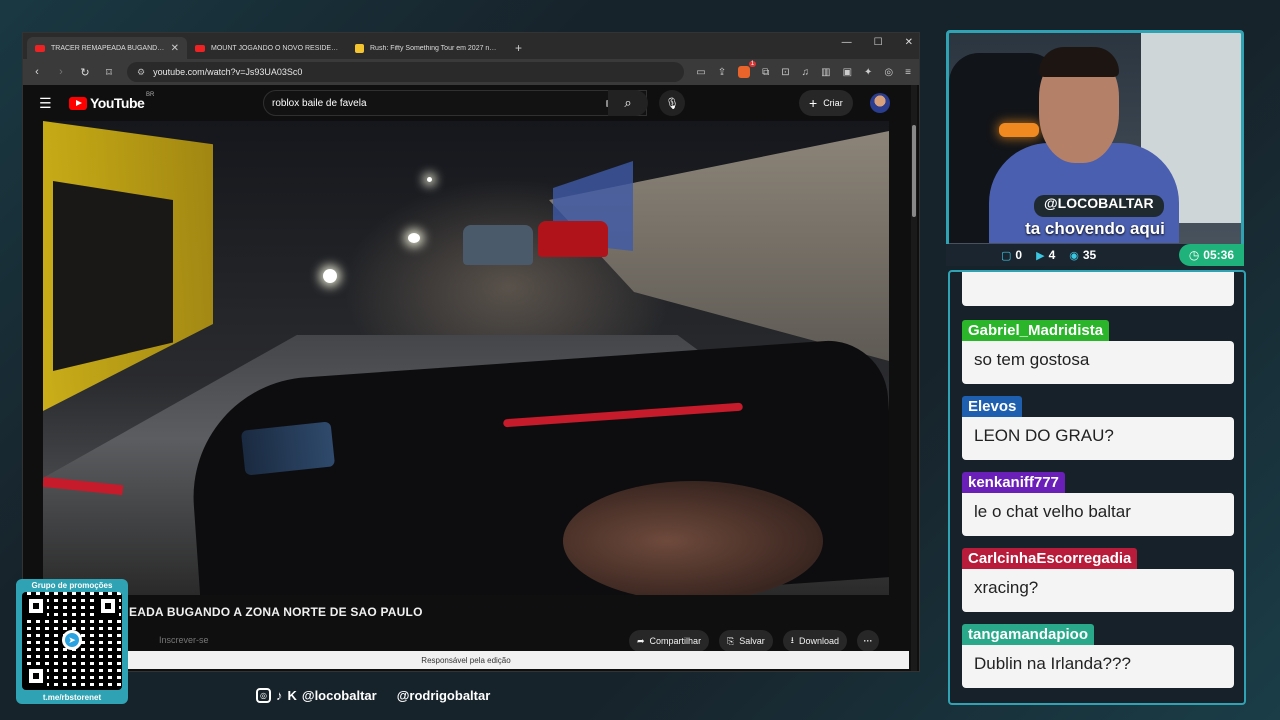 This screenshot has width=1280, height=720. I want to click on chat-username: tangamandapioo, so click(1028, 634).